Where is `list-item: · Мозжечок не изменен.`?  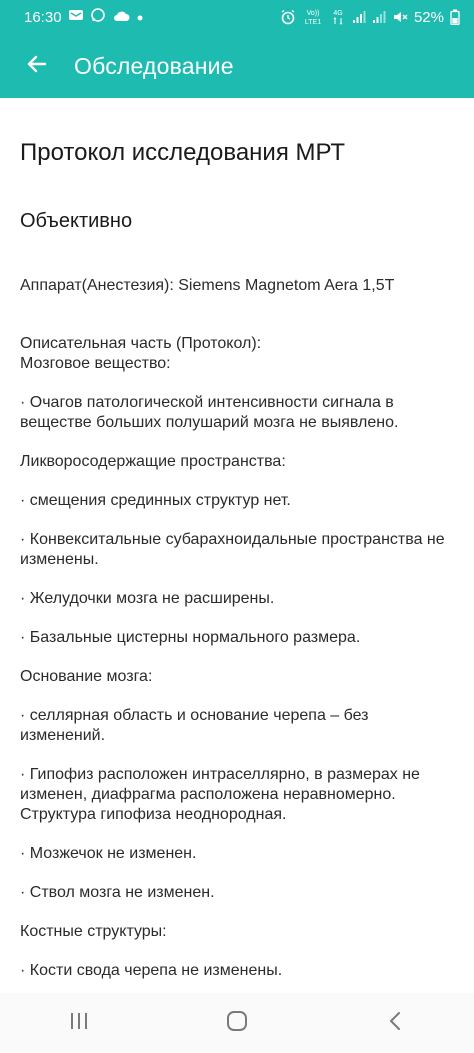
list-item: · Мозжечок не изменен. is located at coordinates (108, 853).